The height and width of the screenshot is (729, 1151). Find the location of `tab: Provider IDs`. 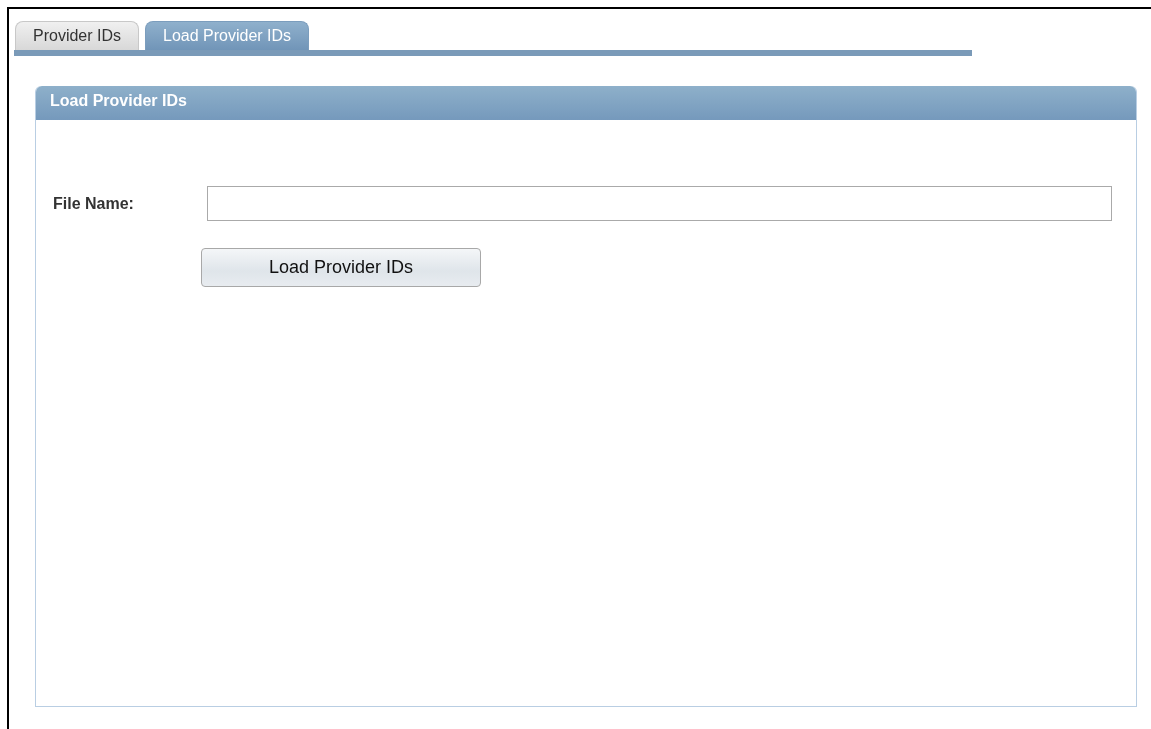

tab: Provider IDs is located at coordinates (77, 35).